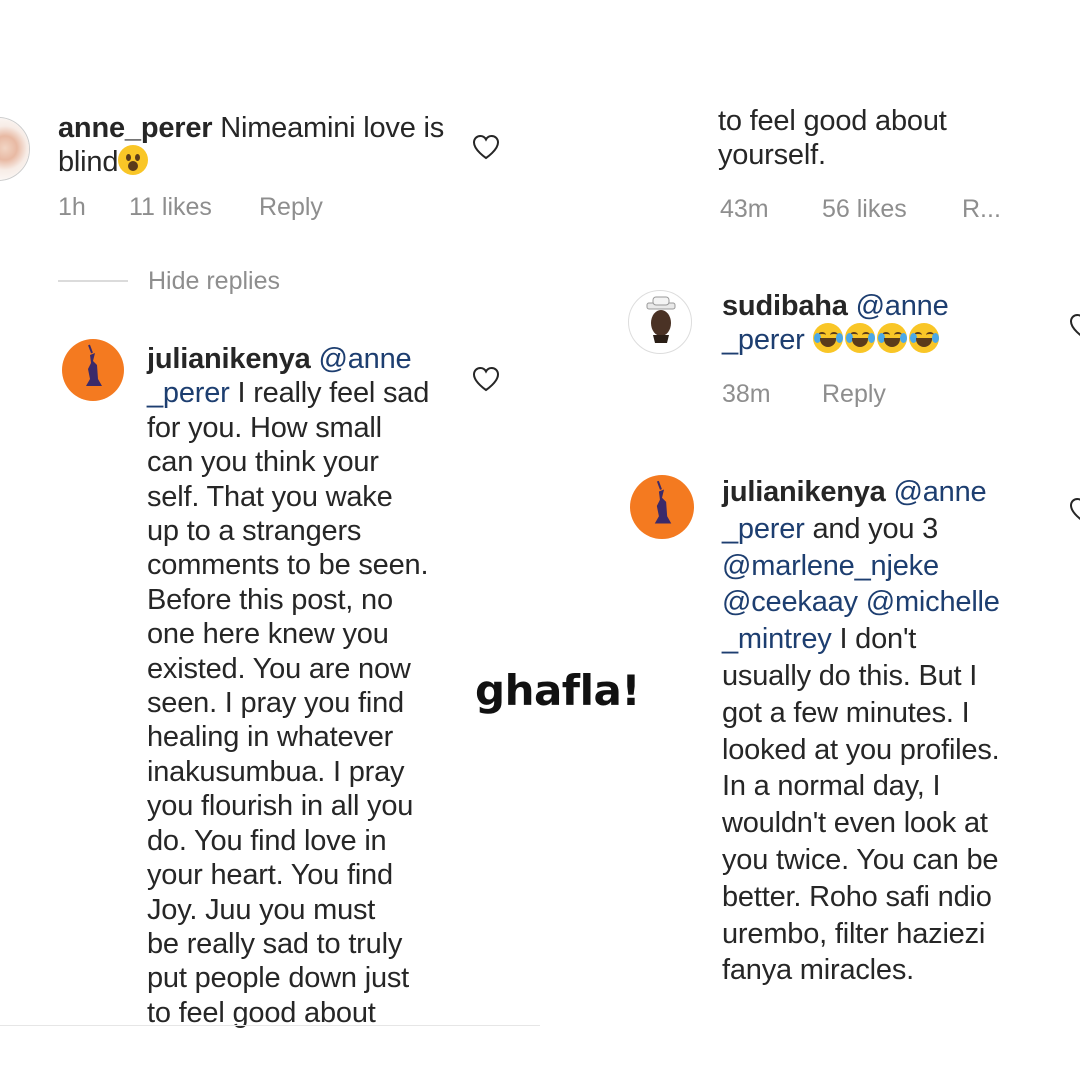  What do you see at coordinates (830, 566) in the screenshot?
I see `mention-marlene-njeke: @marlene_njeke` at bounding box center [830, 566].